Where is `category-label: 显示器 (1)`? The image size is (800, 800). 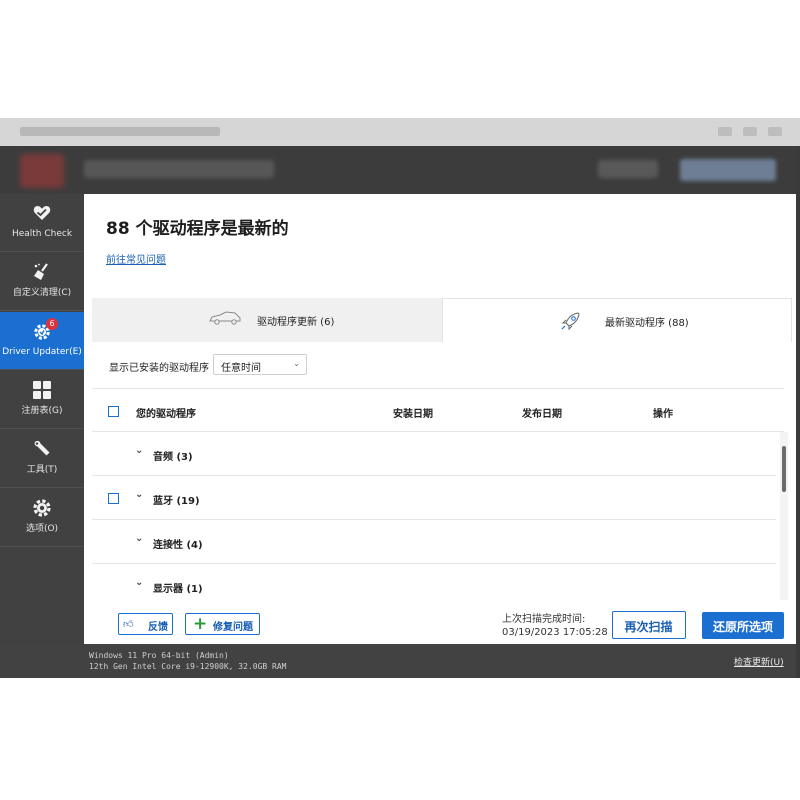 category-label: 显示器 (1) is located at coordinates (178, 589).